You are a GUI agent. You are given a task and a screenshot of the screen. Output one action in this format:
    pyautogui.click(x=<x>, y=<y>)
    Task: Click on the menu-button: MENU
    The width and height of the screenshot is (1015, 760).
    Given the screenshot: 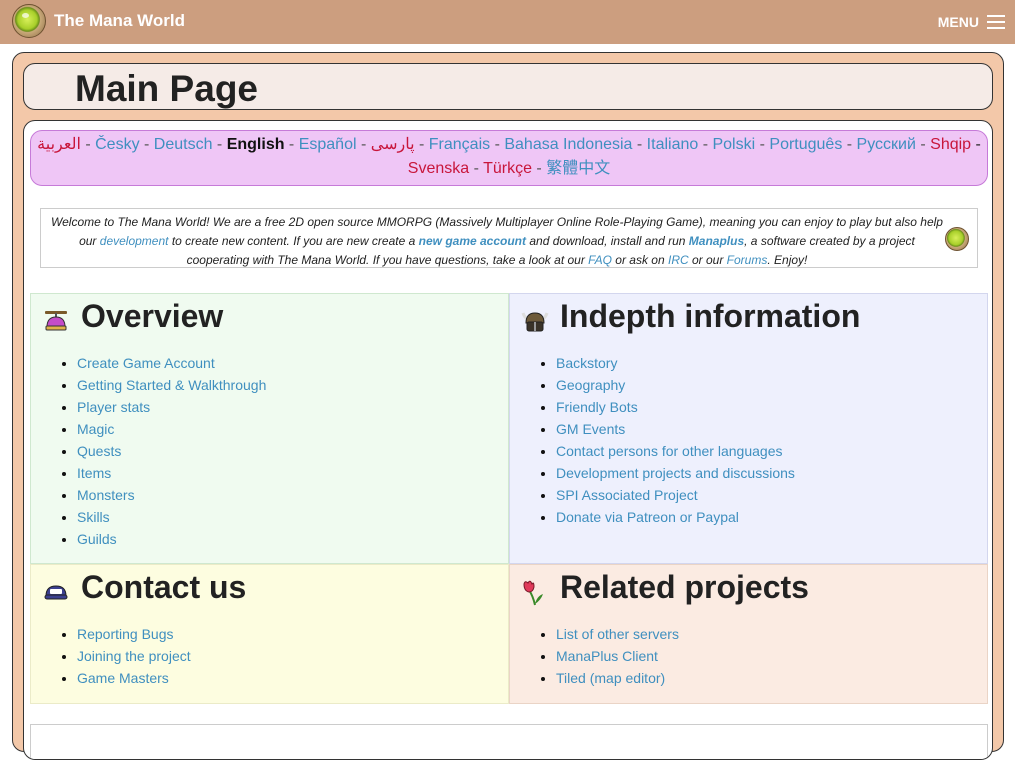 What is the action you would take?
    pyautogui.click(x=971, y=22)
    